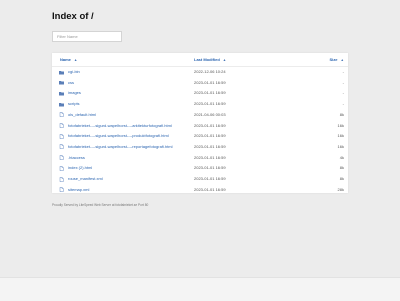  I want to click on table-row: rouse_manifest.xml 2023-01-01 16:59 8k, so click(200, 179).